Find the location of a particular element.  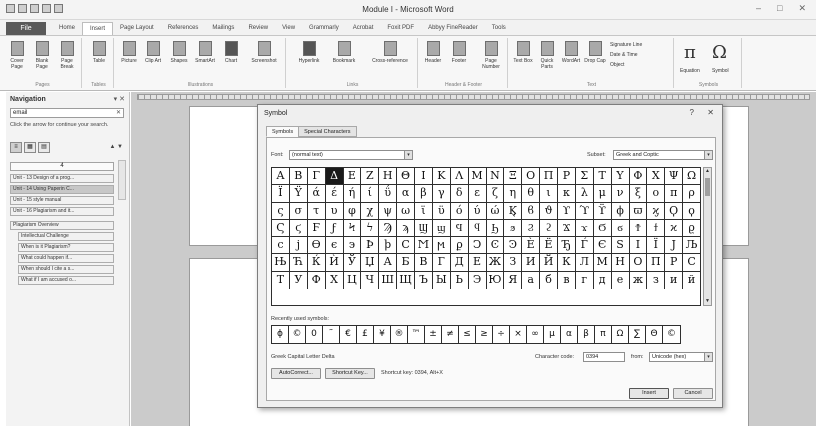

tab-review: Review is located at coordinates (258, 28).